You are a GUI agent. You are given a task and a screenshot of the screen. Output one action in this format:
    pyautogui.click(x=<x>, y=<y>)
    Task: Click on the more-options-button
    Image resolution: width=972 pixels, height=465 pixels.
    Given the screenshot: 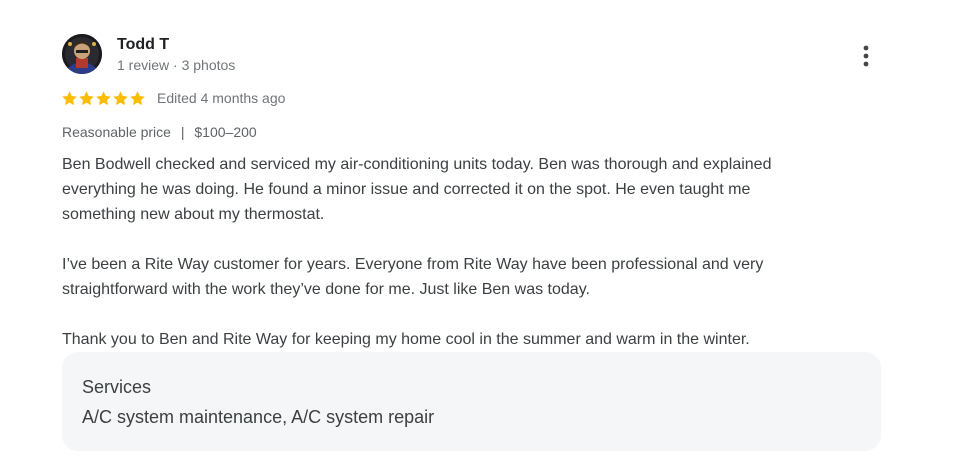 What is the action you would take?
    pyautogui.click(x=866, y=56)
    